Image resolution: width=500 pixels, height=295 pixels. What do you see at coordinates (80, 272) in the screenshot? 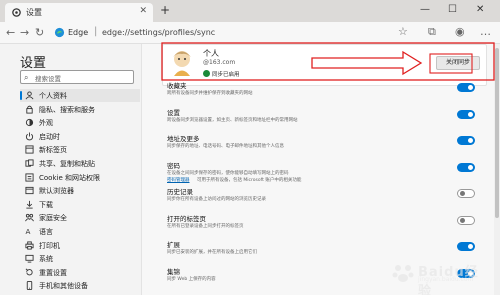
I see `sidebar-item-reset: 重置设置` at bounding box center [80, 272].